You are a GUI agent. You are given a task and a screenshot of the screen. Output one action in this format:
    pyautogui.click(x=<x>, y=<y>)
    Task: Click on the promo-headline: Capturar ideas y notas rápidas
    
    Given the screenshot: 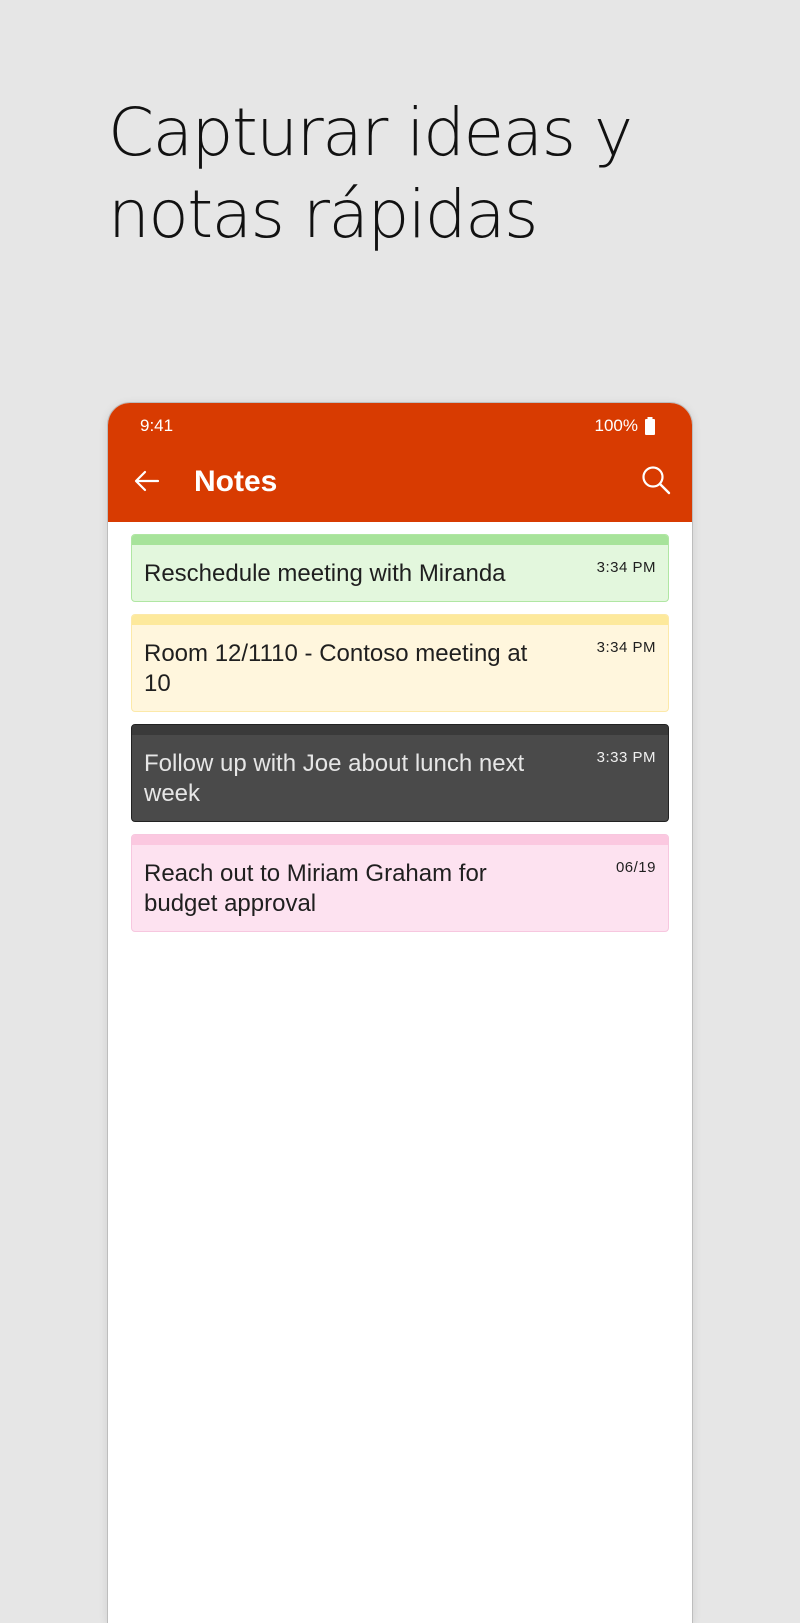 What is the action you would take?
    pyautogui.click(x=428, y=174)
    